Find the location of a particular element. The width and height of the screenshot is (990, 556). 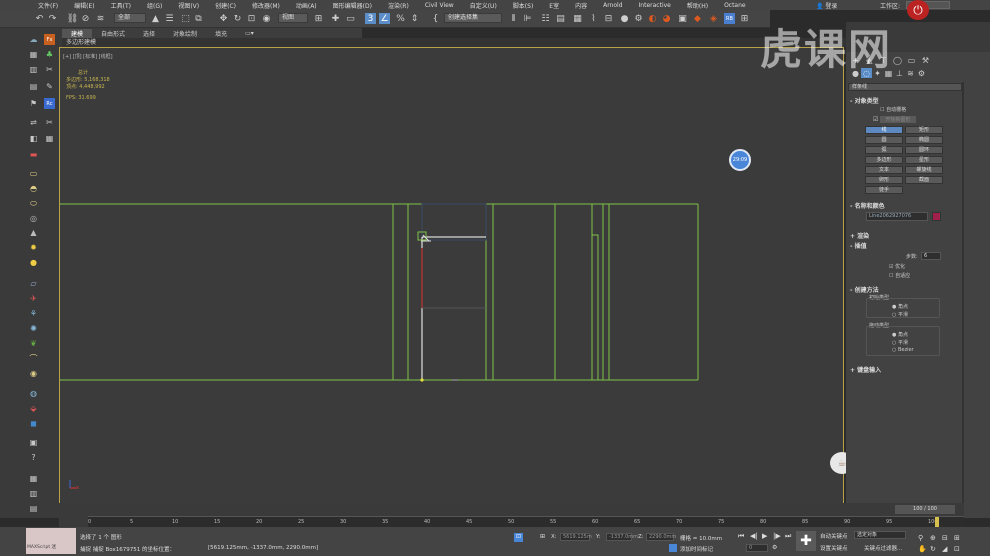

category-dropdown: 样条线 is located at coordinates (905, 87).